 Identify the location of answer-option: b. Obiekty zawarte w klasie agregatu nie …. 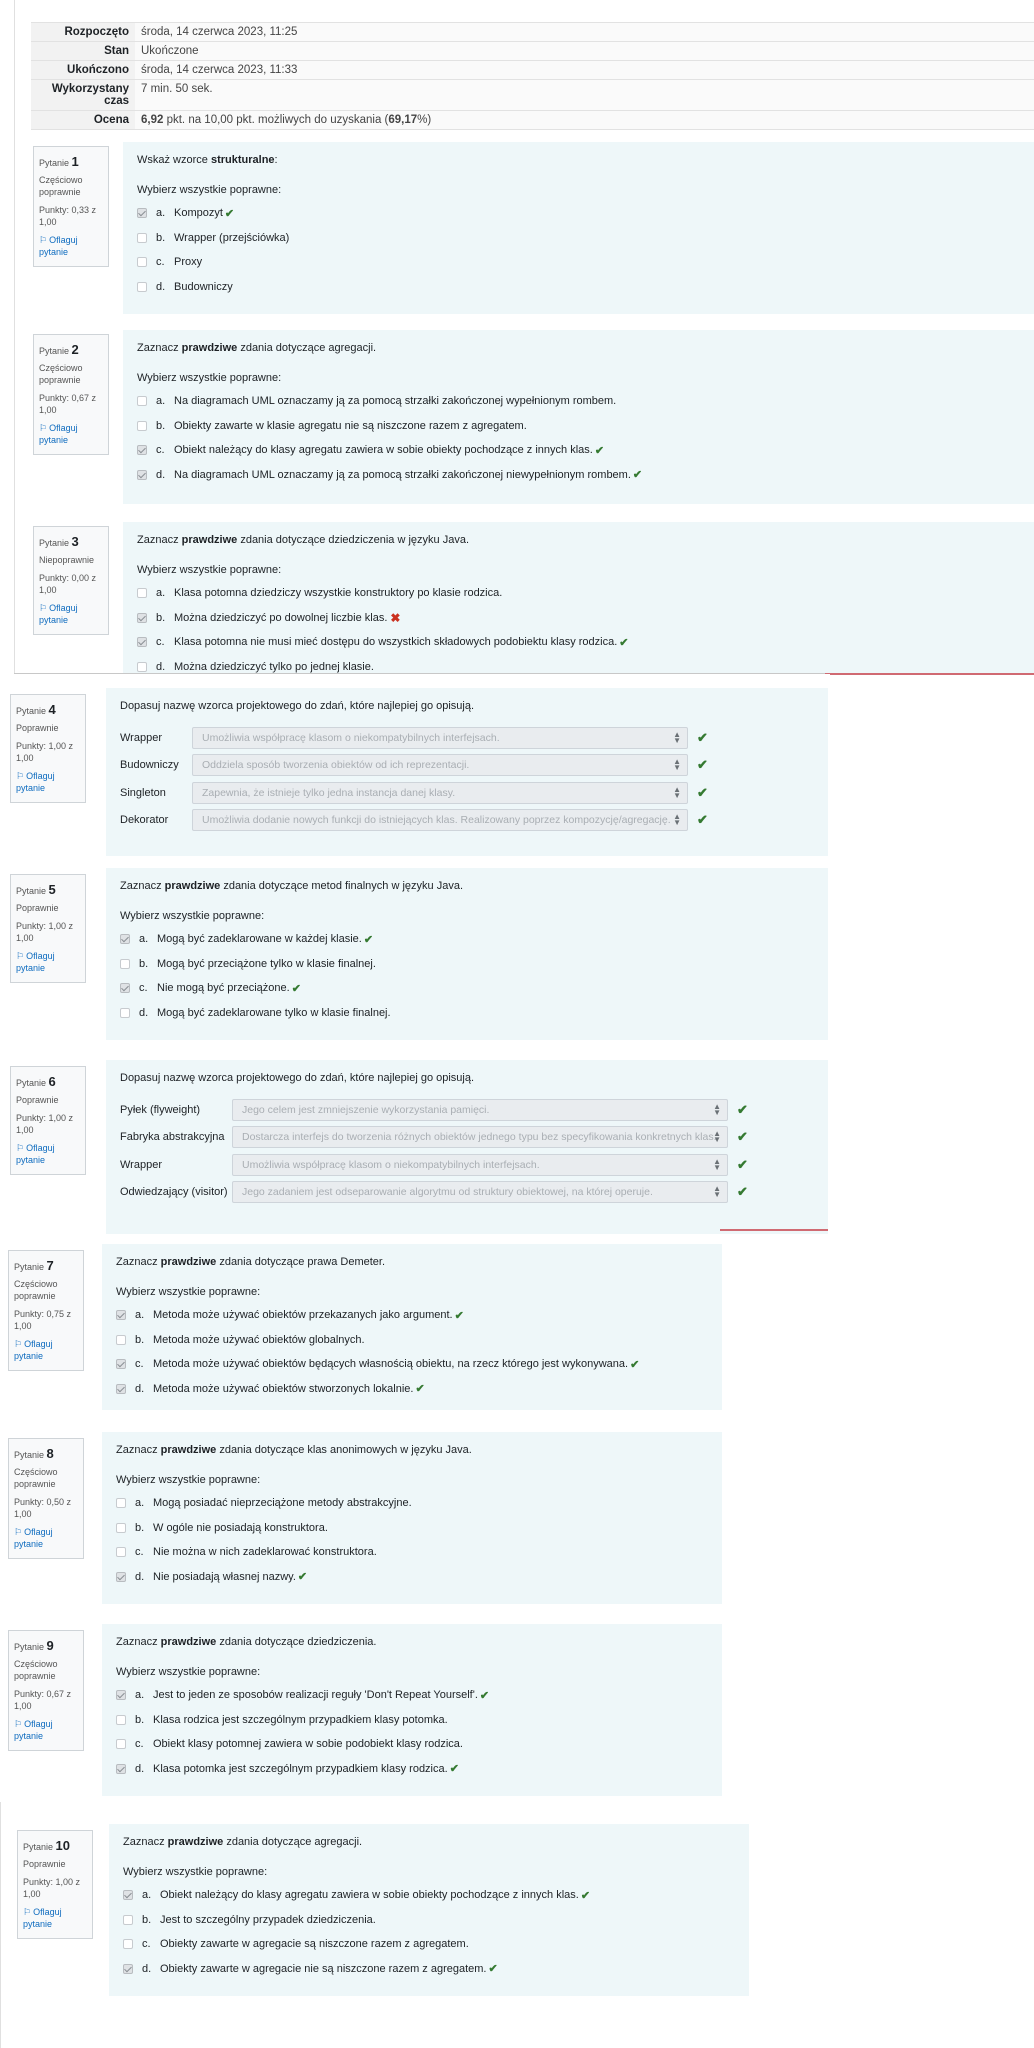
(585, 426).